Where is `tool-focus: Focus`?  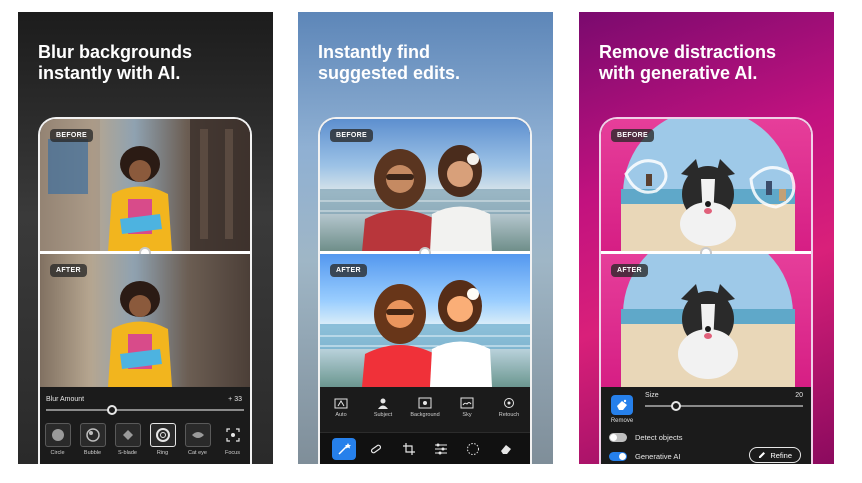 tool-focus: Focus is located at coordinates (233, 439).